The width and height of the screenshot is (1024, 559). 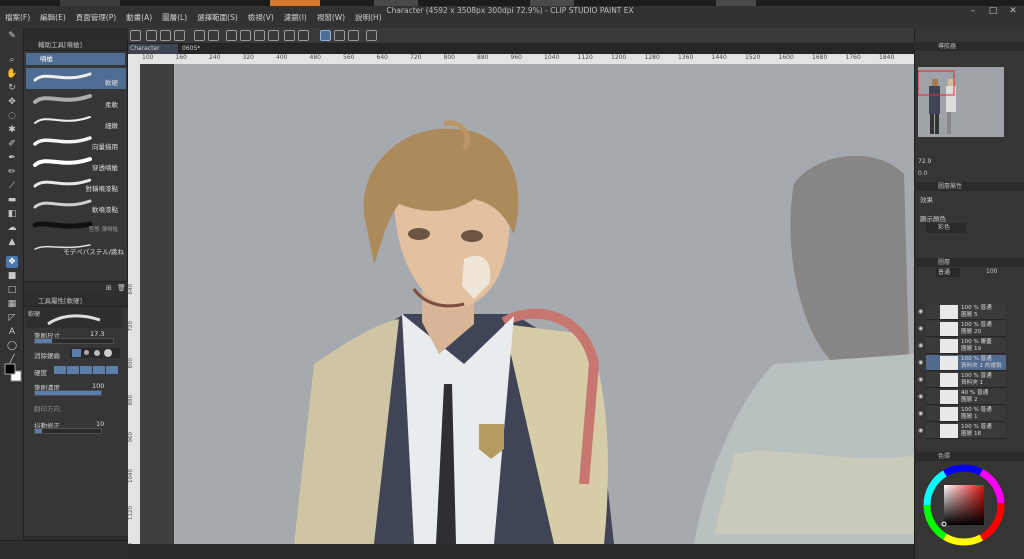 I want to click on tab-0605: 0605*, so click(x=200, y=49).